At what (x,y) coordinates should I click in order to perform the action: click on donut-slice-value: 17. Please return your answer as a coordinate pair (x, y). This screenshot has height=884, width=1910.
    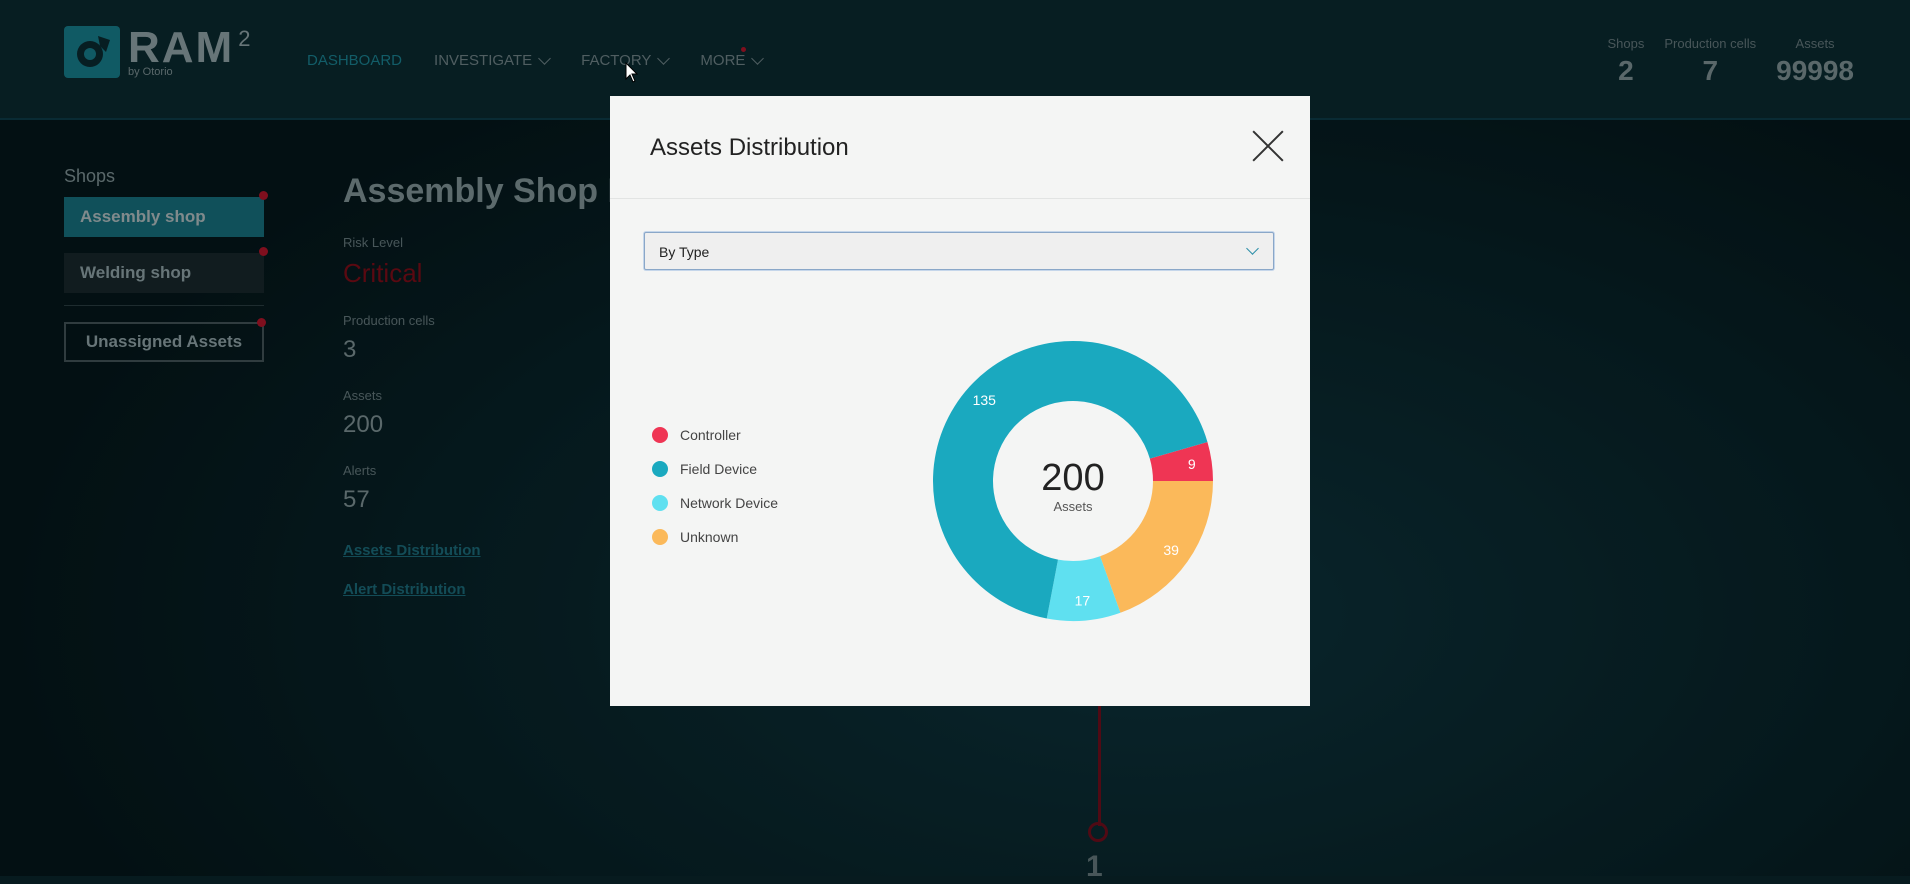
    Looking at the image, I should click on (1083, 601).